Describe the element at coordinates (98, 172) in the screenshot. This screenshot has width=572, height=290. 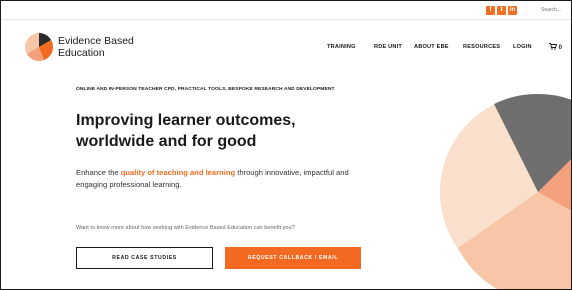
I see `sub-text-before: Enhance the` at that location.